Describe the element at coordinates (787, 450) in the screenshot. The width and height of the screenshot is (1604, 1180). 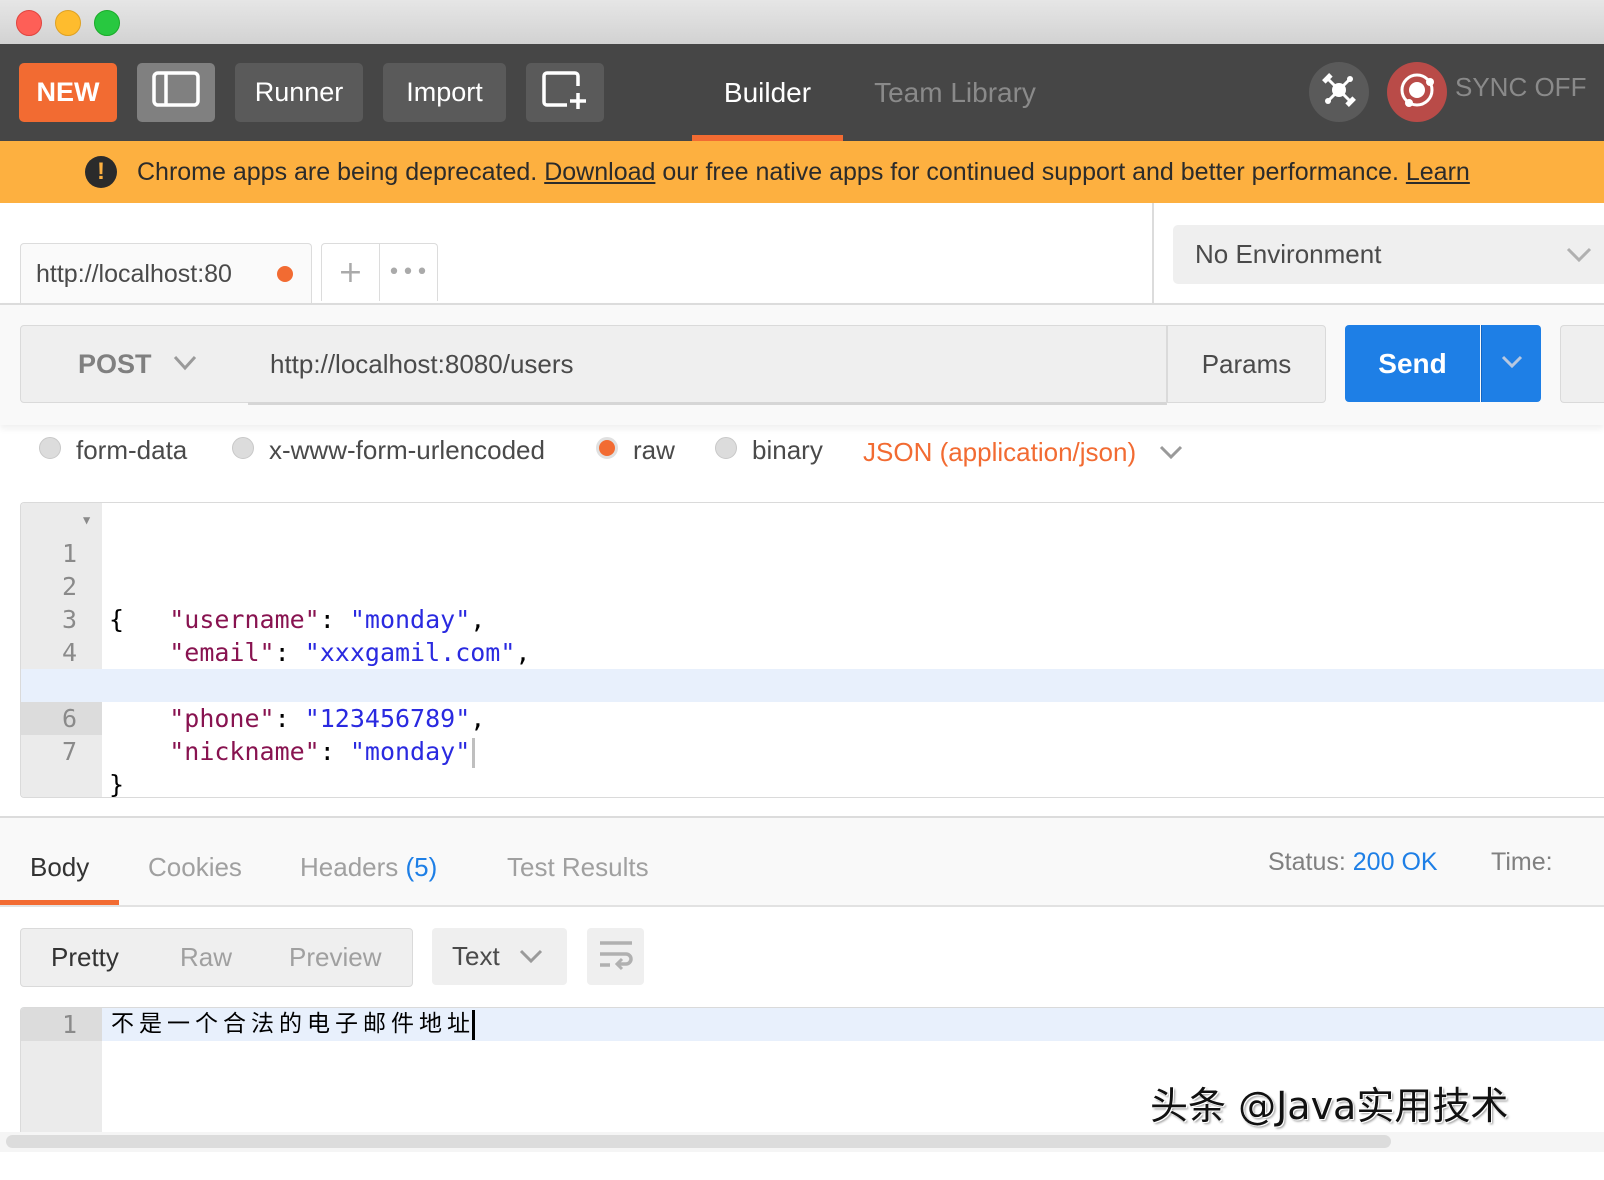
I see `radio-label: binary` at that location.